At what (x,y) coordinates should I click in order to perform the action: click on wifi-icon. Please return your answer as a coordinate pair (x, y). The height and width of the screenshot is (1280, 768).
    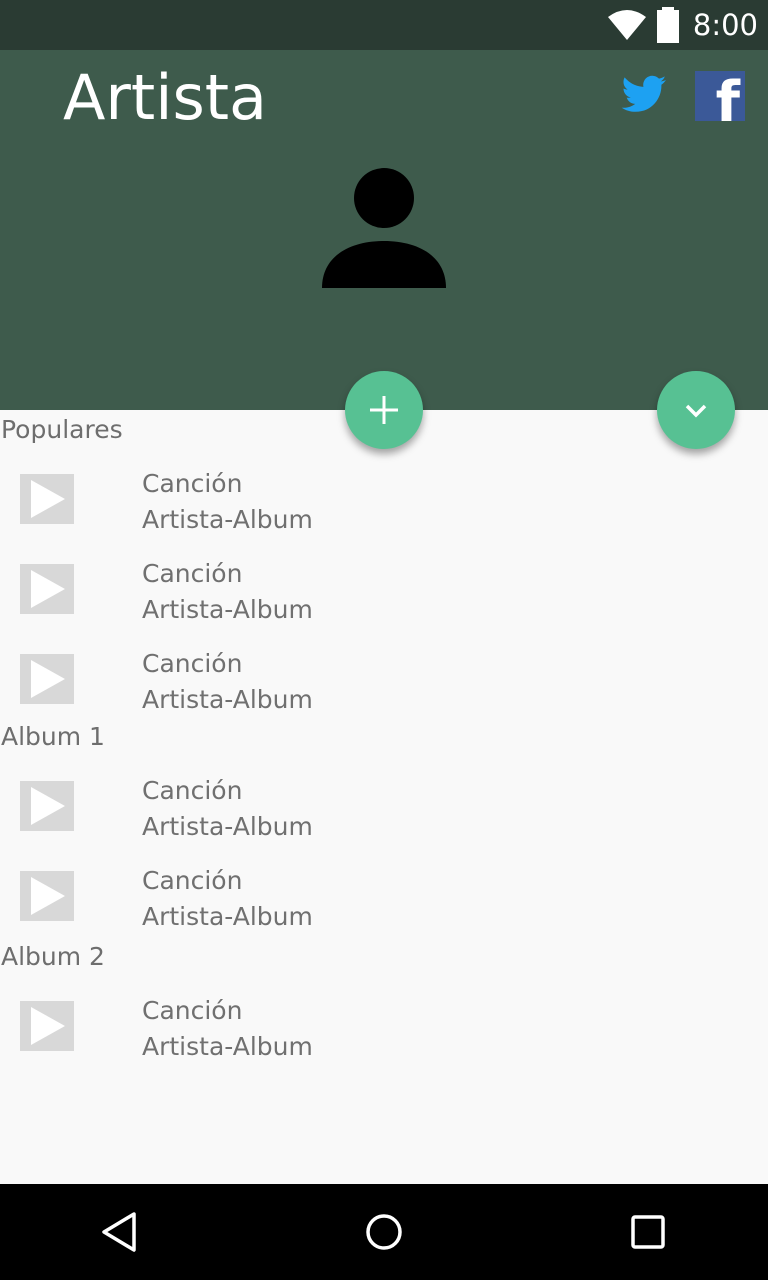
    Looking at the image, I should click on (626, 25).